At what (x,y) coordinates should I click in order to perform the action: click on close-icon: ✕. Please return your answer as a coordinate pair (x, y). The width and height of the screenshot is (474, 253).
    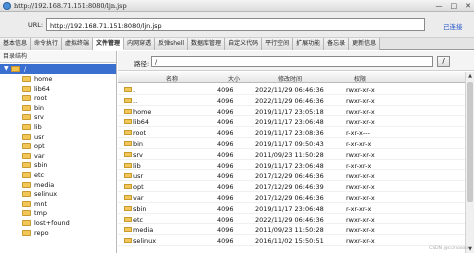
    Looking at the image, I should click on (468, 6).